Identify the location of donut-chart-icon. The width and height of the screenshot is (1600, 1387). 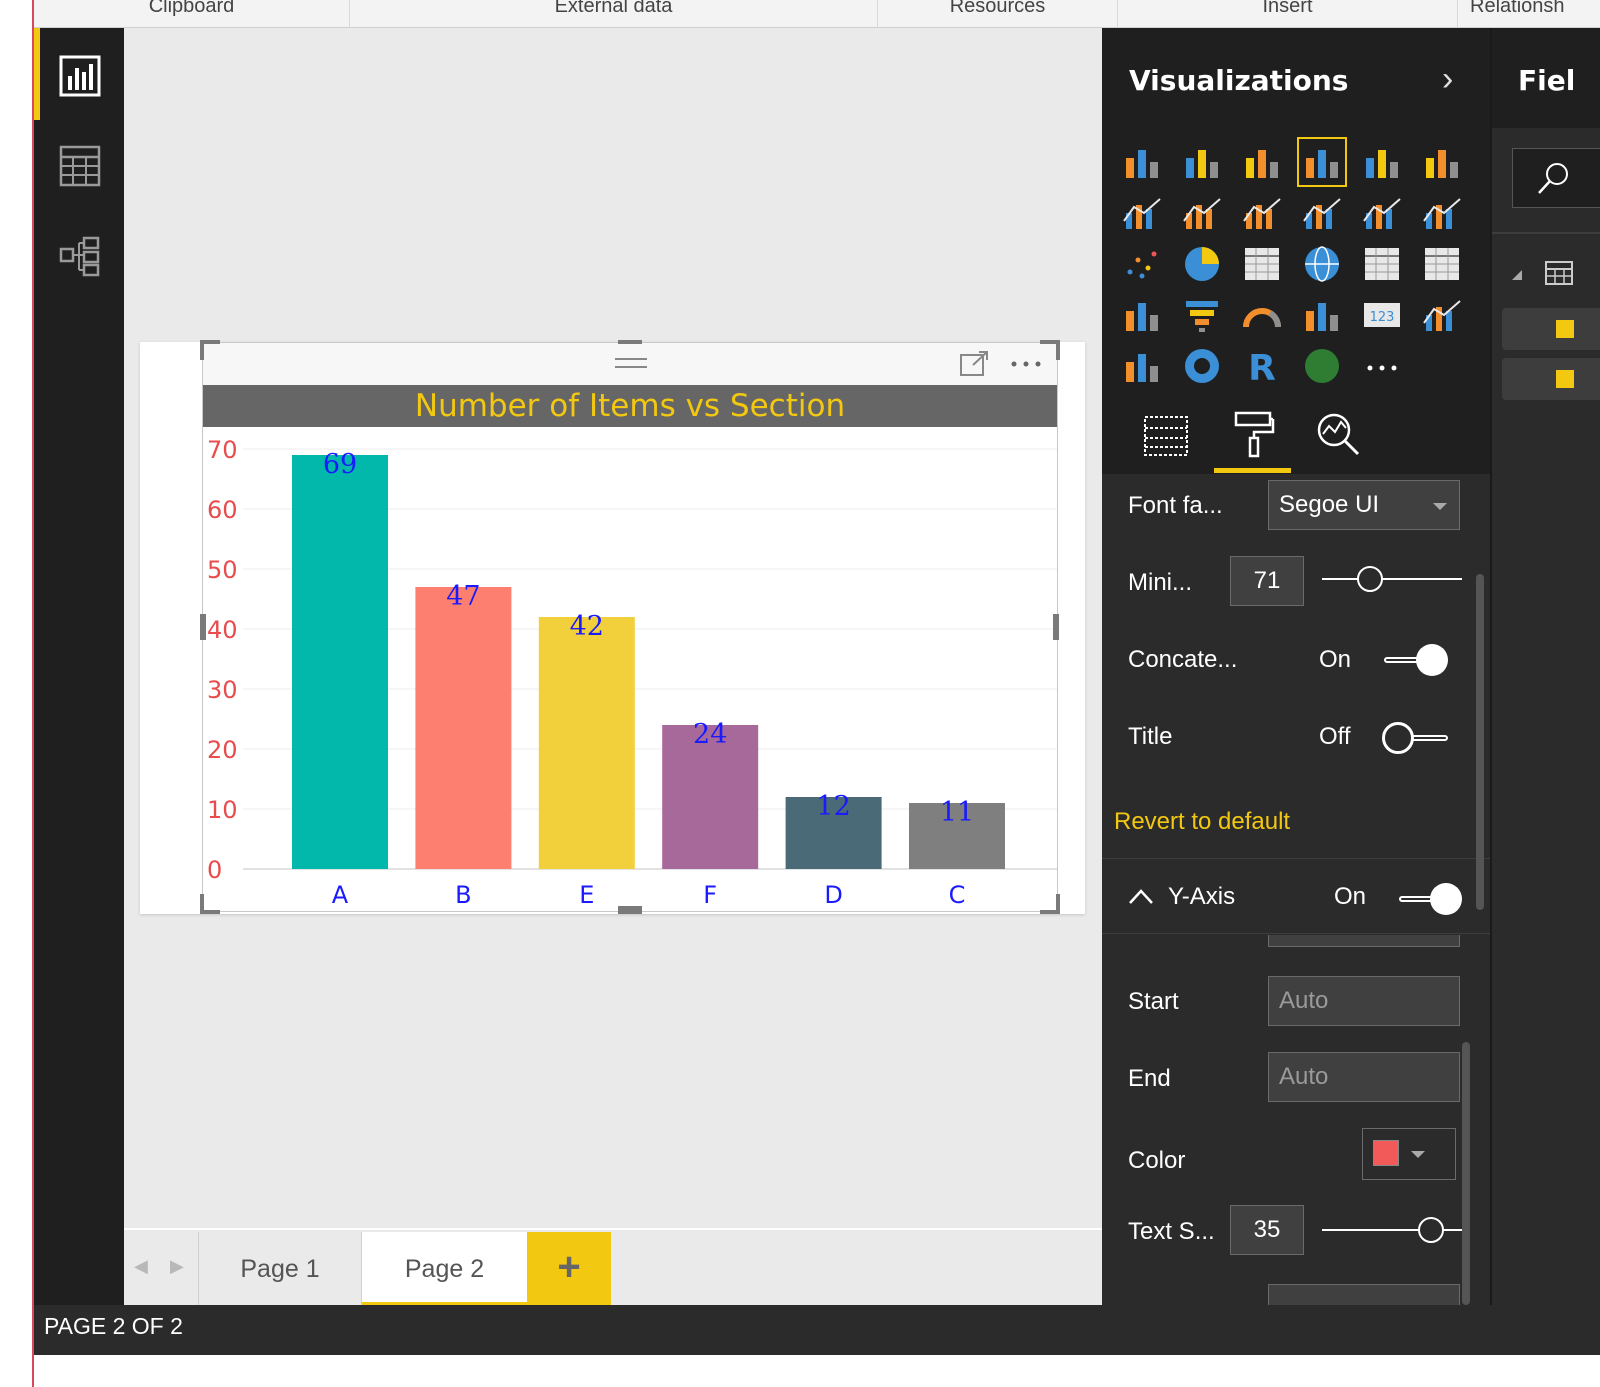
(1202, 366).